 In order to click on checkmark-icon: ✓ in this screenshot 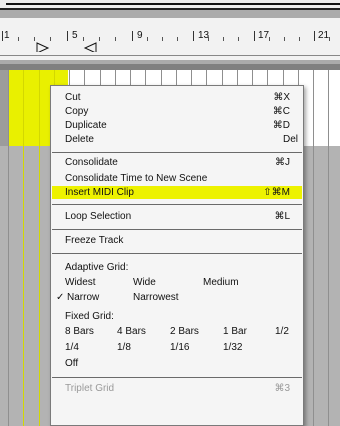, I will do `click(60, 297)`.